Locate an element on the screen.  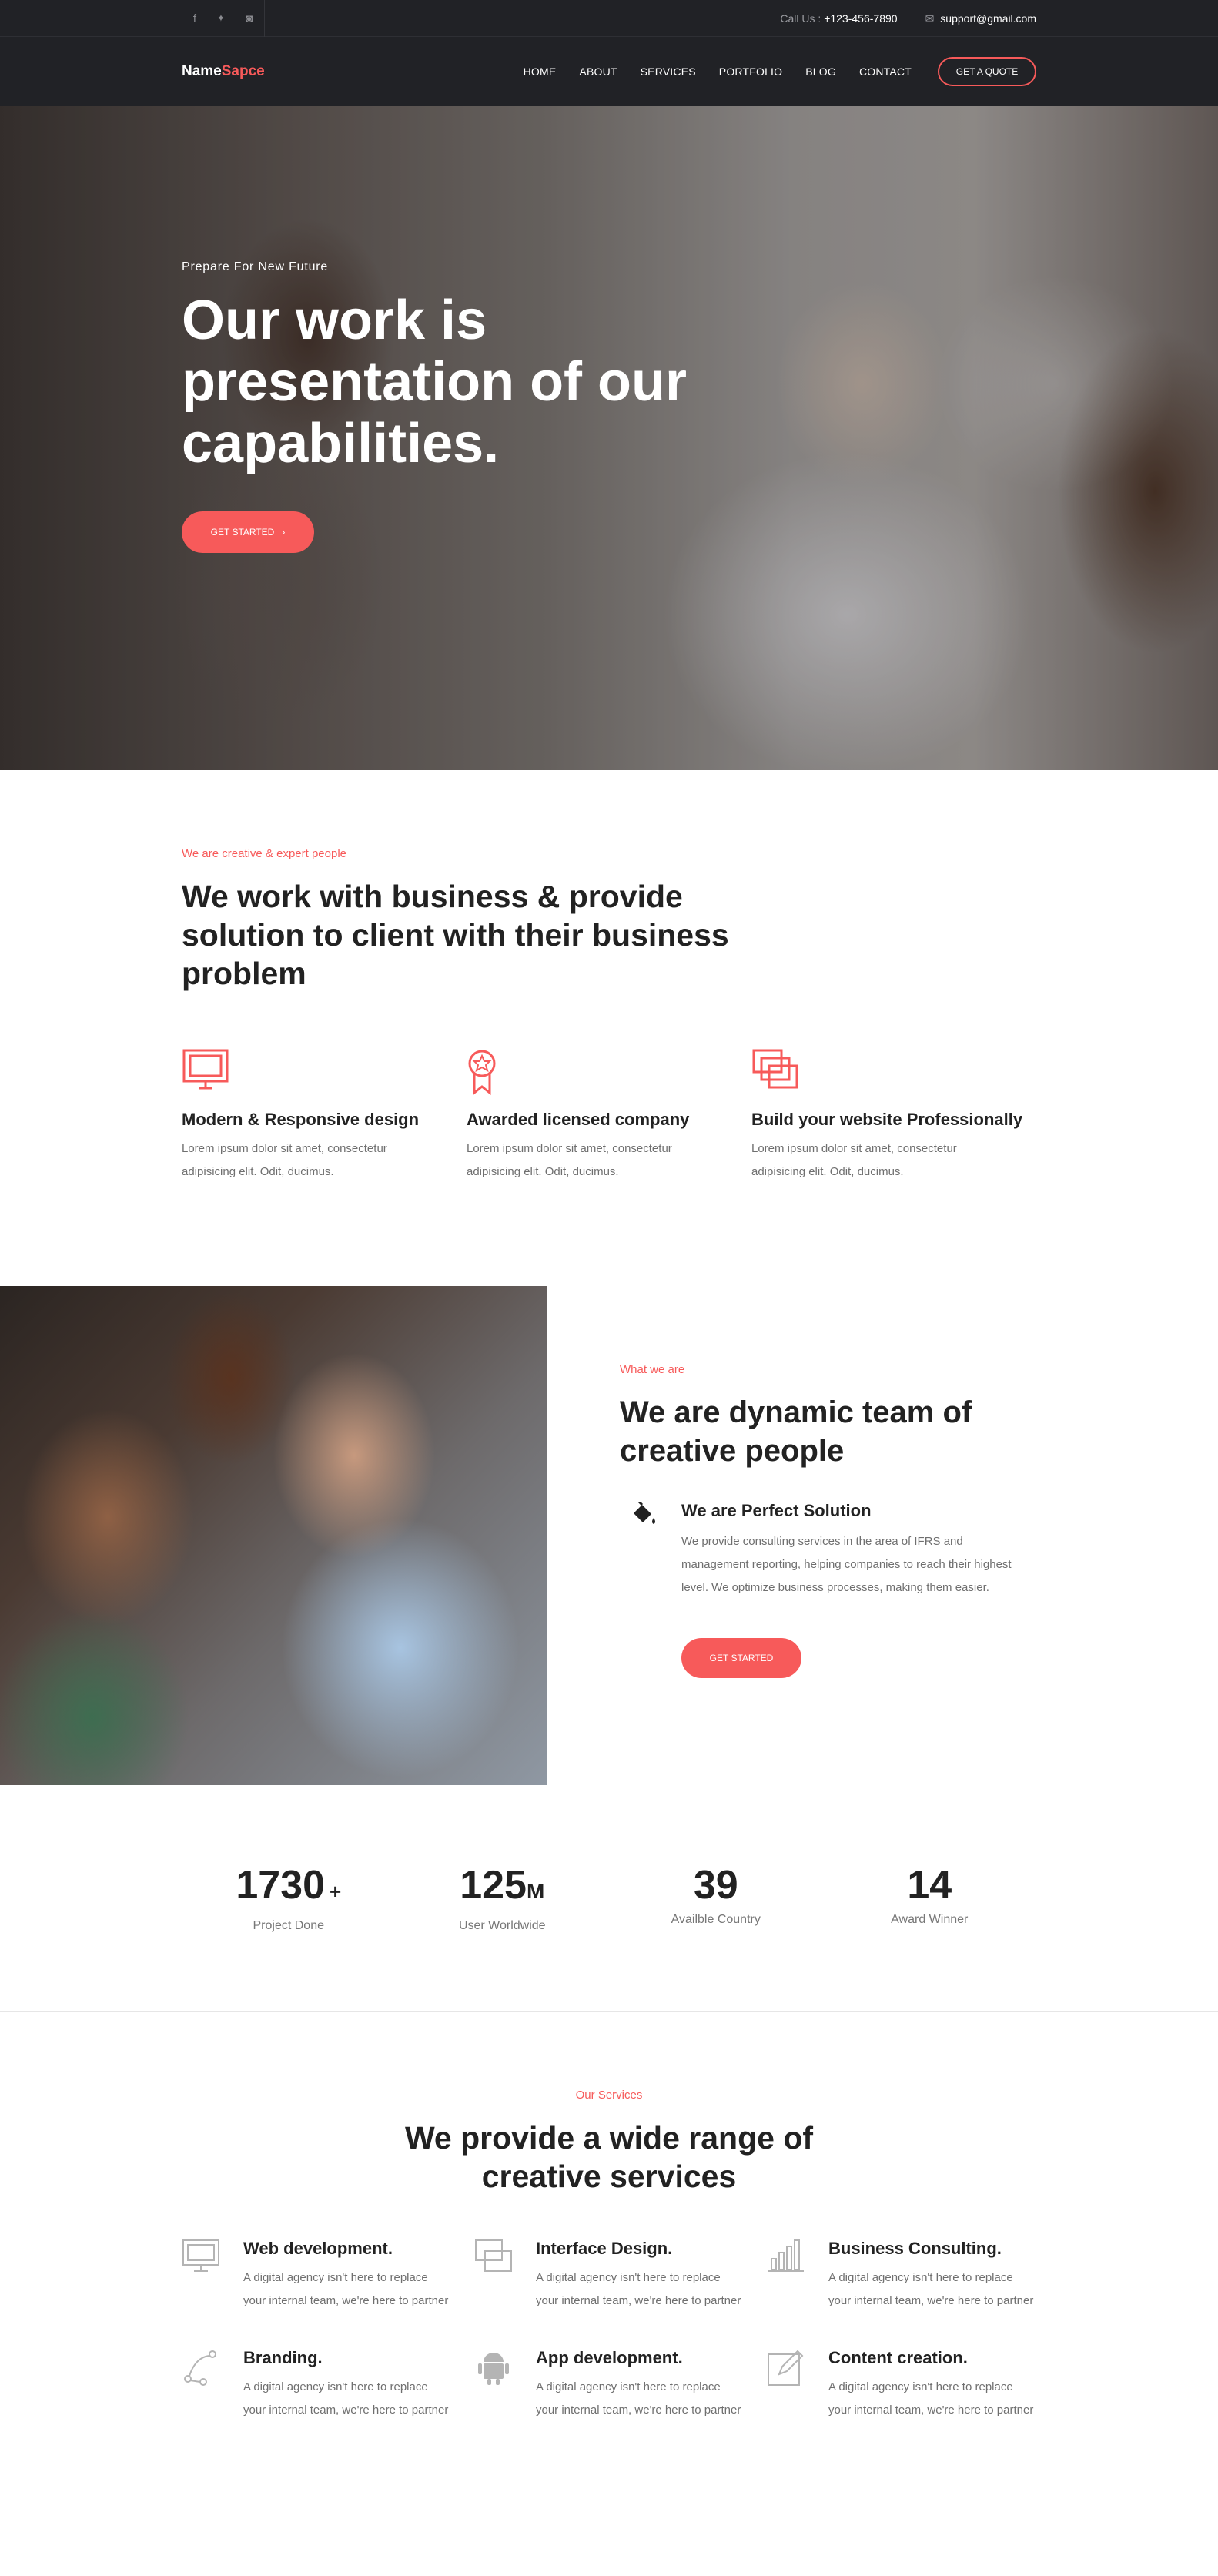
team-get-started-button: GET STARTED is located at coordinates (741, 1658).